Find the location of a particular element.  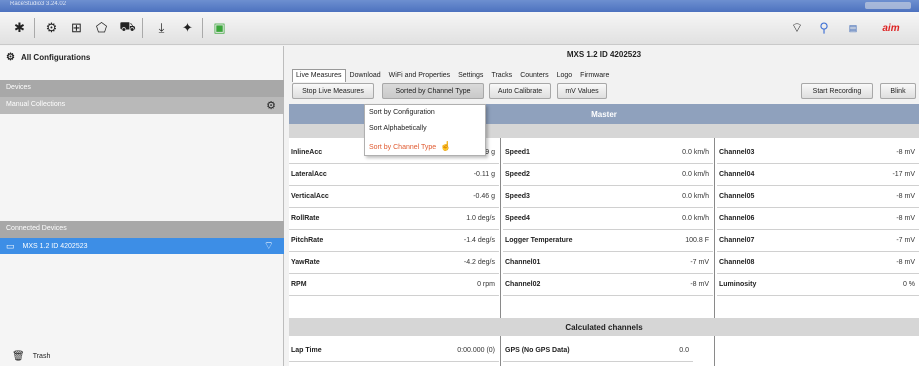

track-icon: ⬠ is located at coordinates (101, 28).